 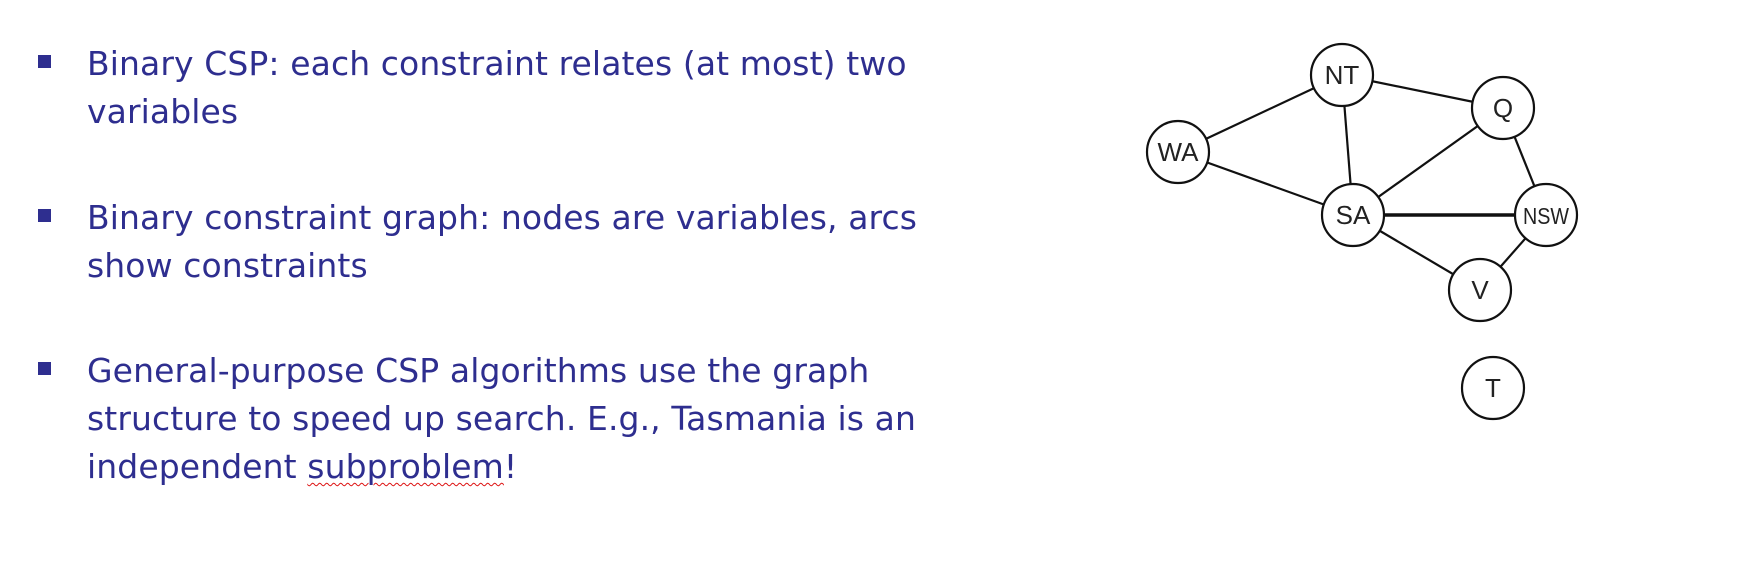 I want to click on node-label: NSW, so click(x=1546, y=216).